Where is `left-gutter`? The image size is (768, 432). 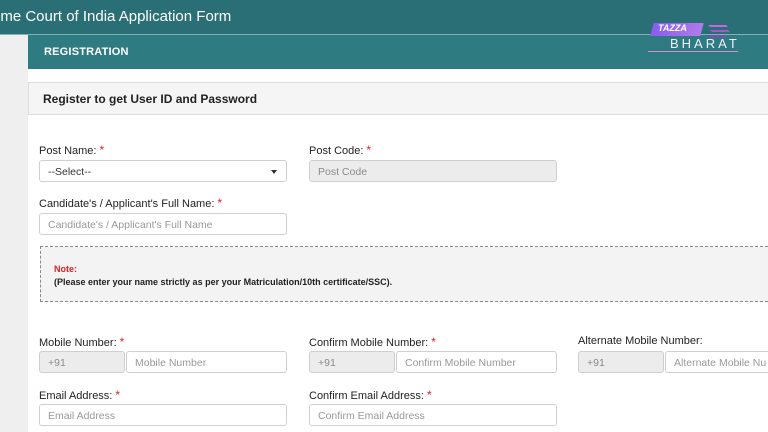
left-gutter is located at coordinates (14, 233).